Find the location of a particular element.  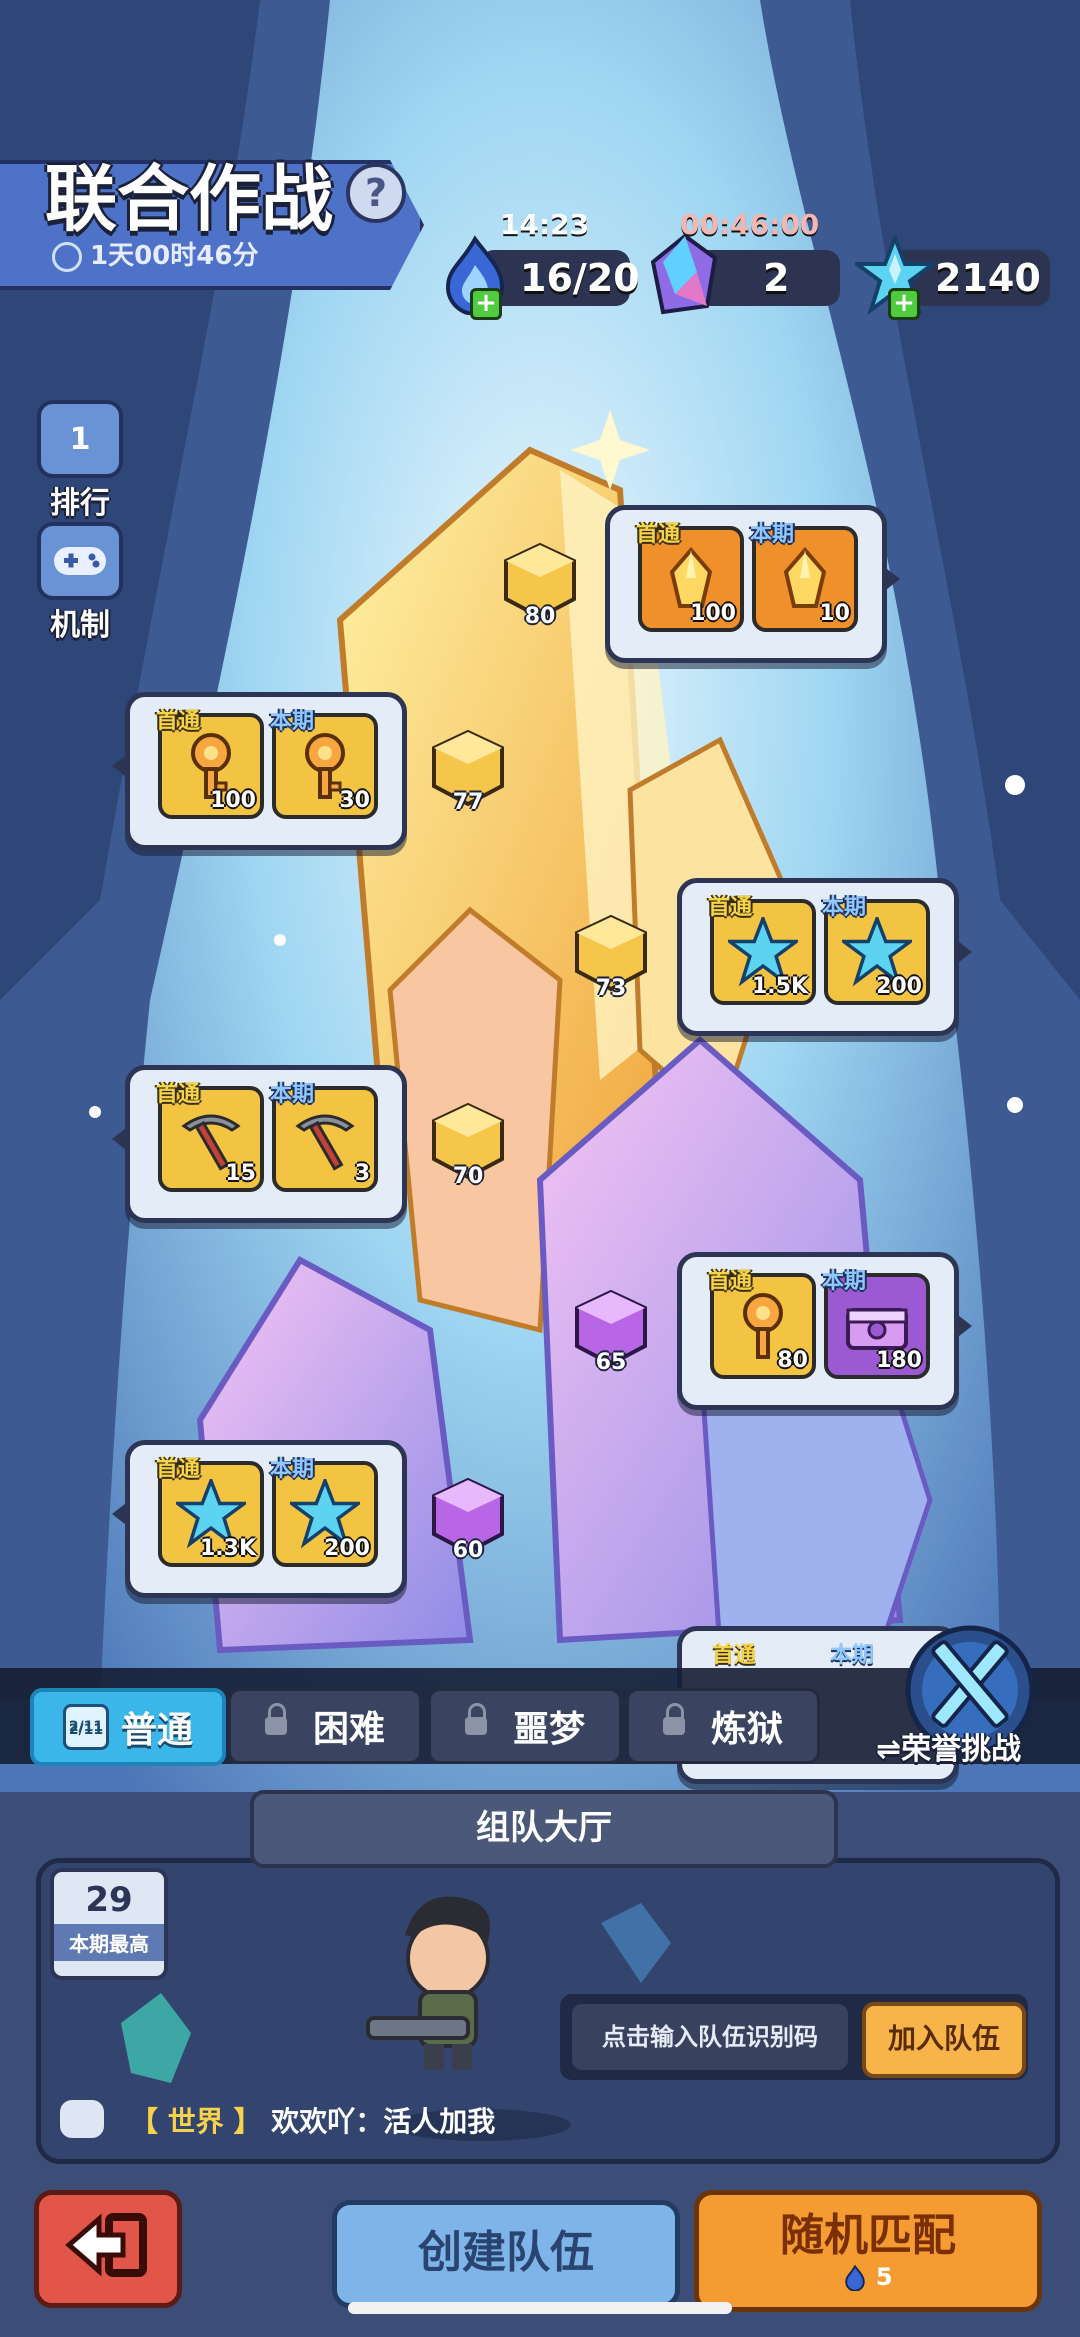

add-energy-button: + is located at coordinates (486, 304).